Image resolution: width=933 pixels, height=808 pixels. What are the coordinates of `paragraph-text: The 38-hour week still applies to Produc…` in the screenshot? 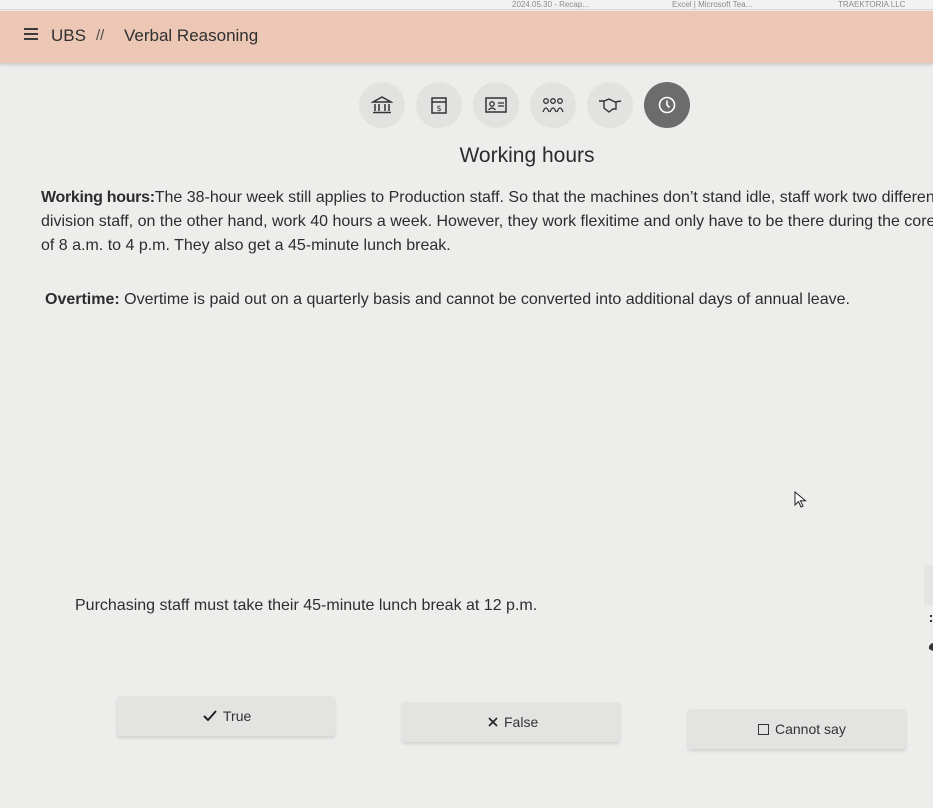 It's located at (543, 197).